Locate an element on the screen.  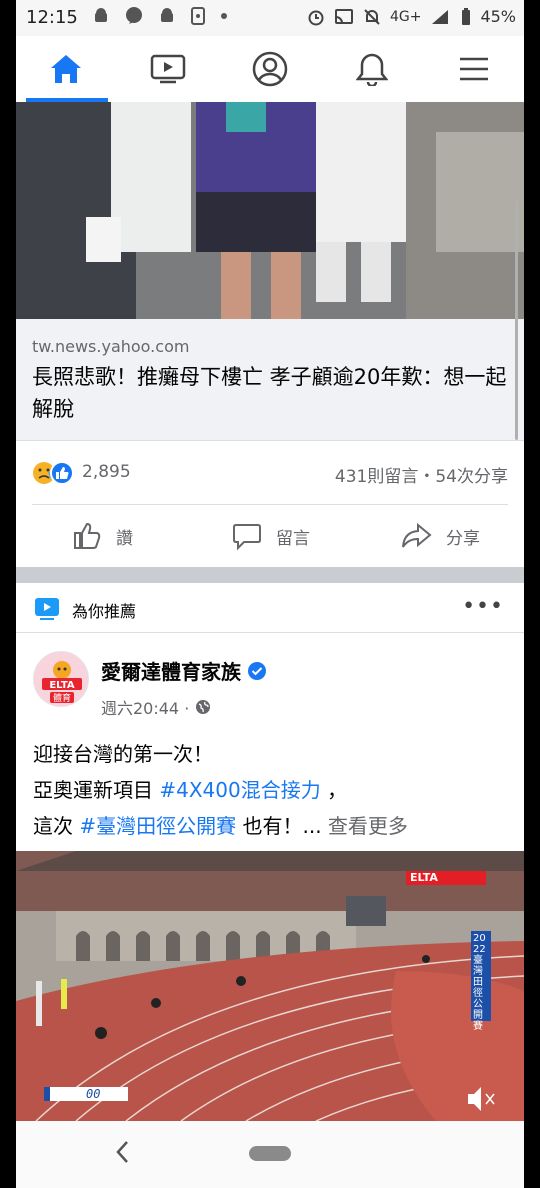
share-button: 分享 is located at coordinates (440, 536).